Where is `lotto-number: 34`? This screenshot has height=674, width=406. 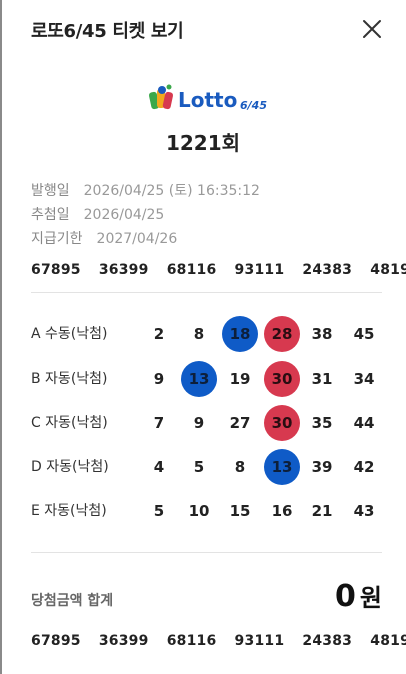 lotto-number: 34 is located at coordinates (364, 379).